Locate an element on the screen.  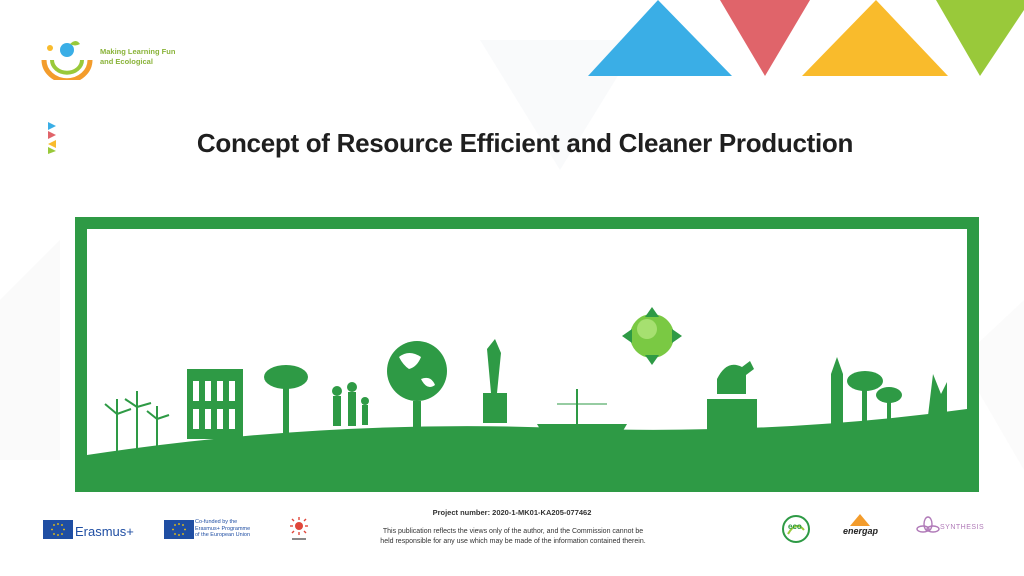
energap-label: energap is located at coordinates (861, 531).